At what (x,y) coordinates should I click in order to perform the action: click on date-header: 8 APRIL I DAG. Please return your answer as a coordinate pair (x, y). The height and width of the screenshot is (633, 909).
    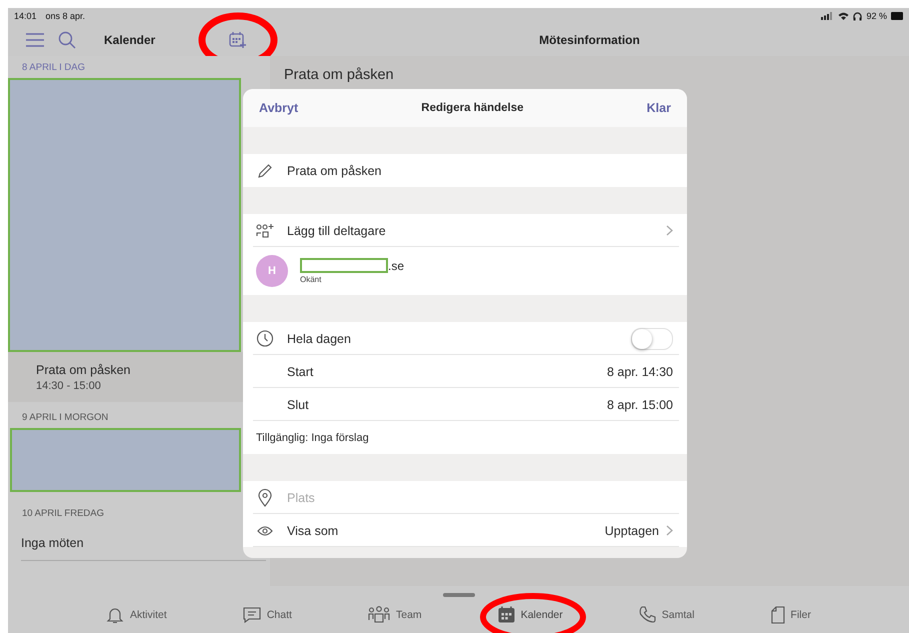
    Looking at the image, I should click on (54, 67).